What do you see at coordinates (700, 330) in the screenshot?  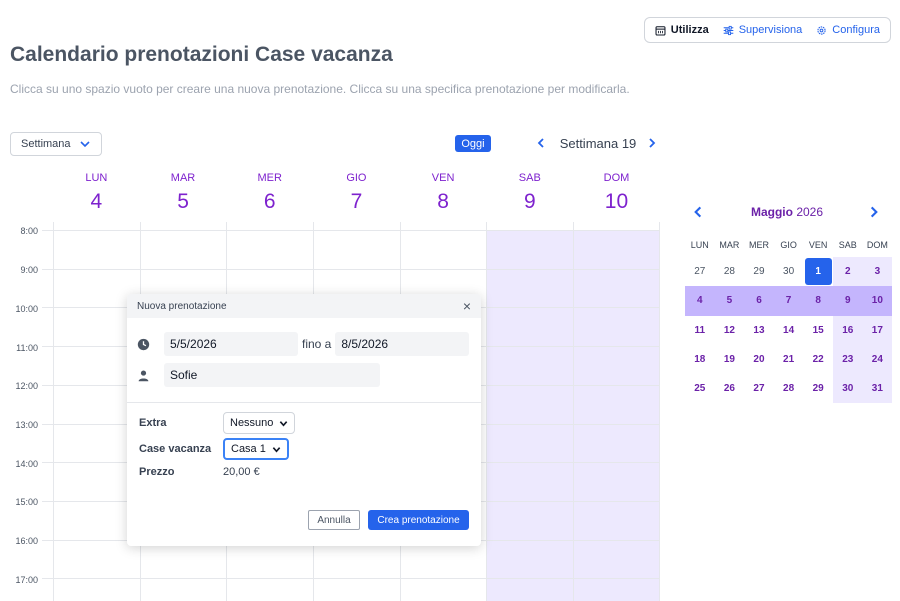 I see `mini-date: 11` at bounding box center [700, 330].